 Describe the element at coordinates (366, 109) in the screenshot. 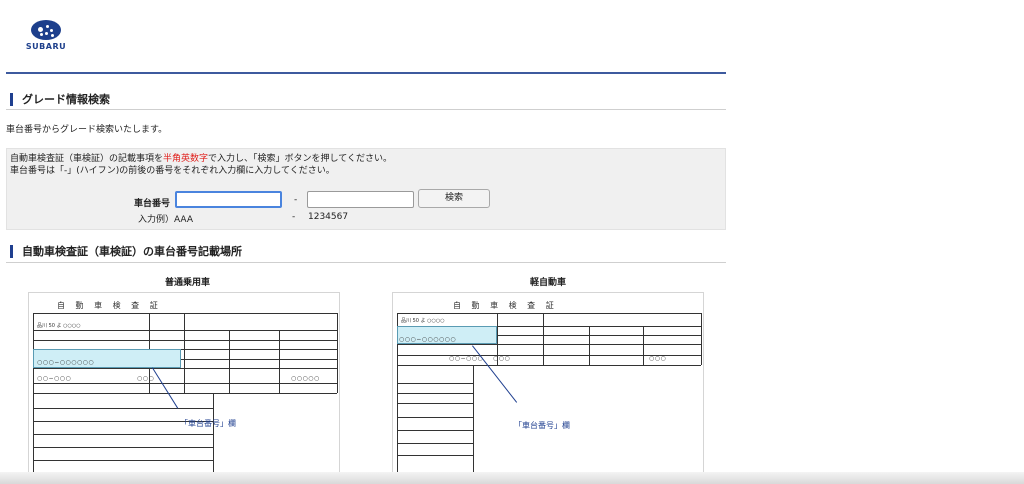

I see `section-divider` at that location.